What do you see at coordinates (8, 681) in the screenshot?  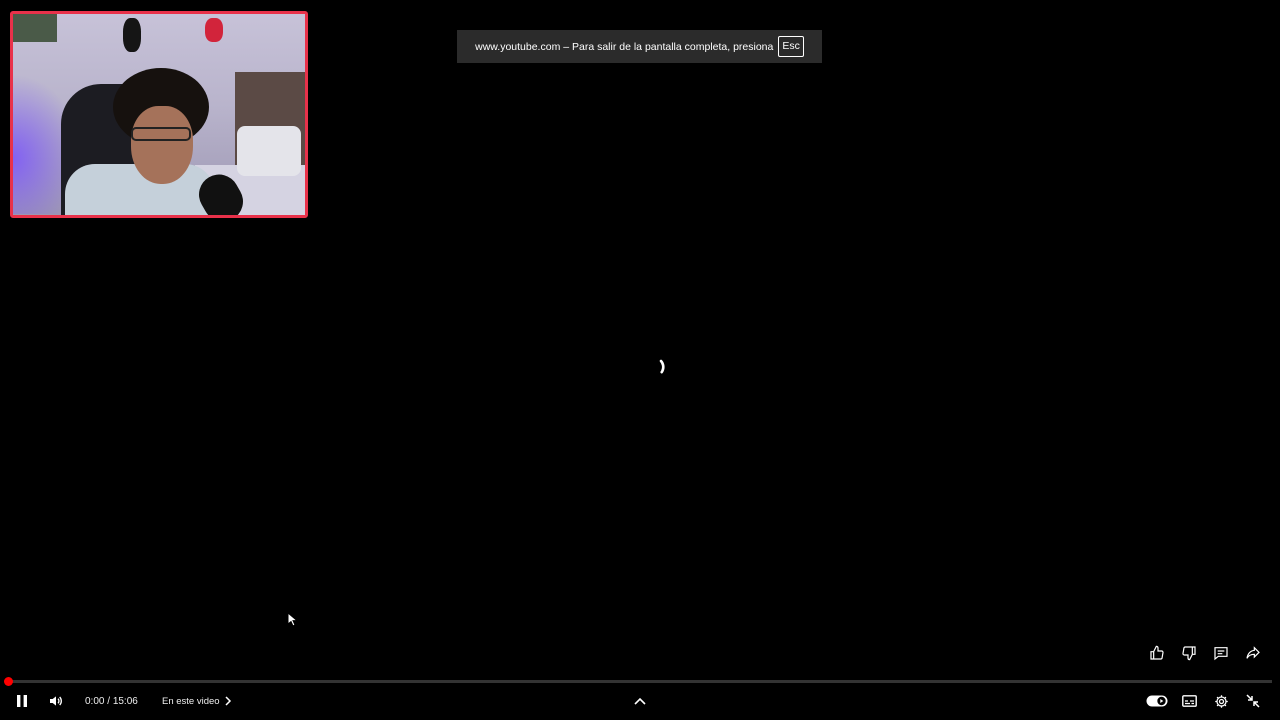 I see `progress-scrubber` at bounding box center [8, 681].